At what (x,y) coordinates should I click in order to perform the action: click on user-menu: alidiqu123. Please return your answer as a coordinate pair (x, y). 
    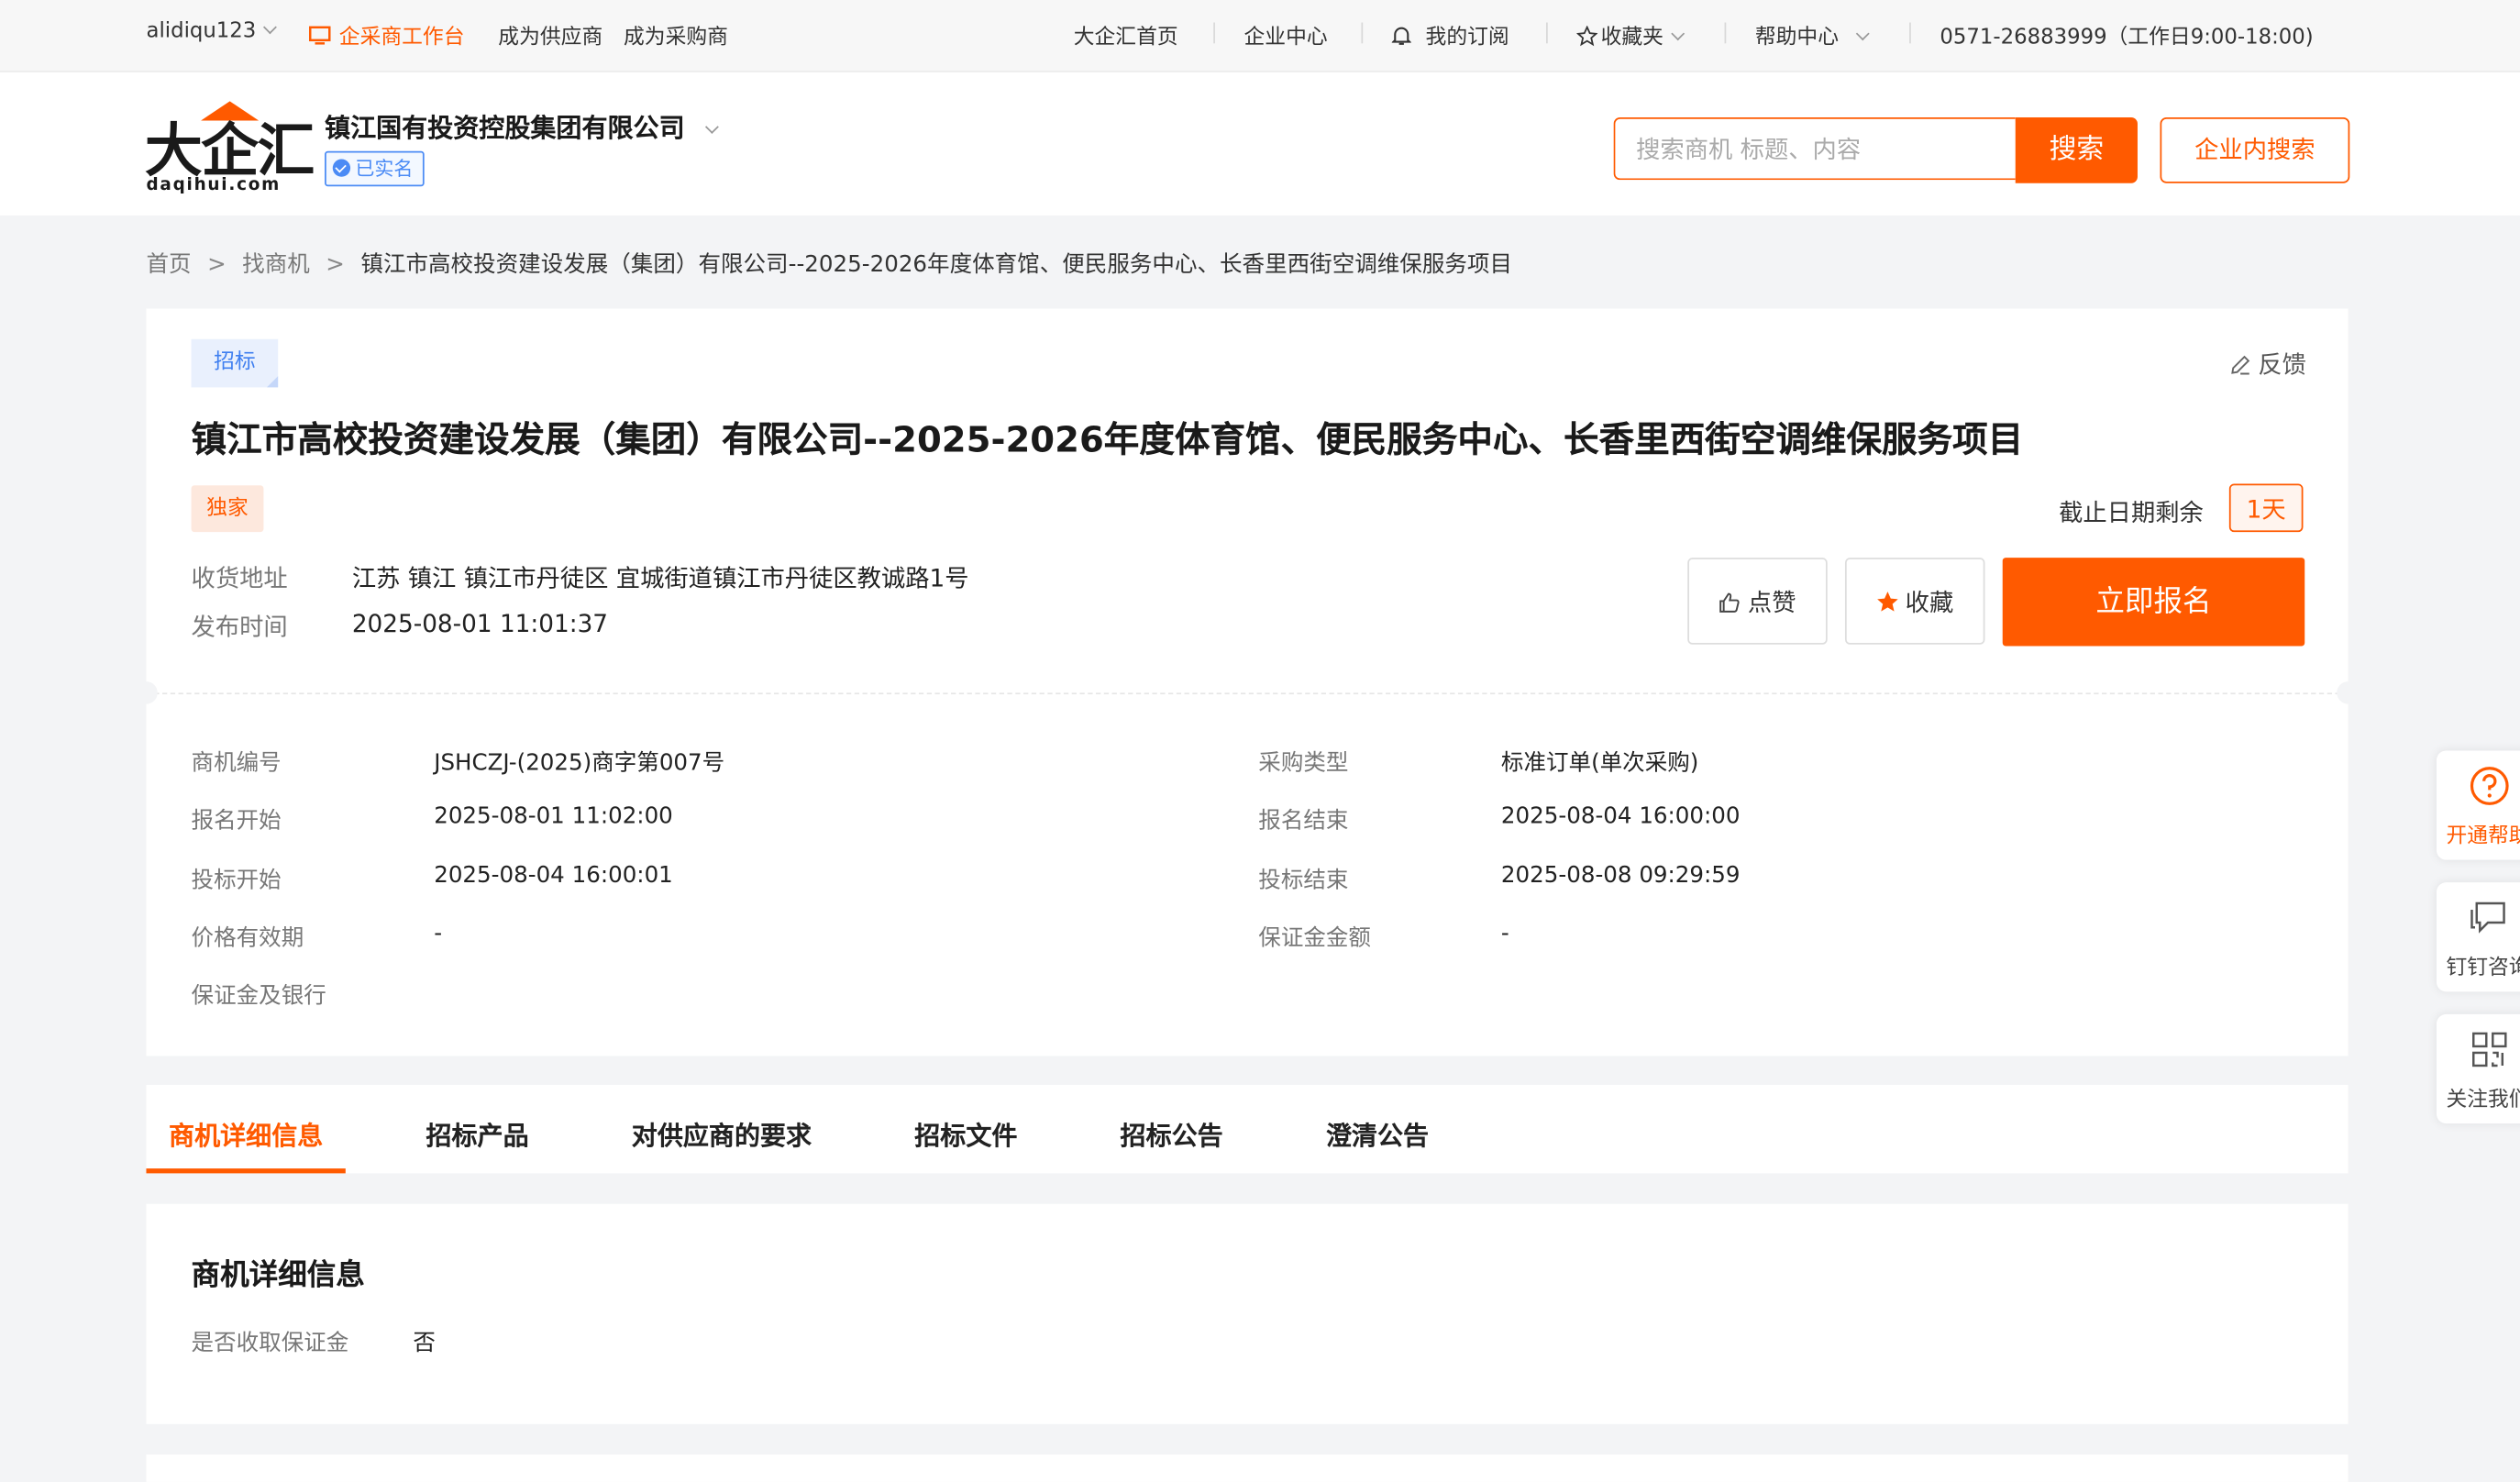
    Looking at the image, I should click on (212, 31).